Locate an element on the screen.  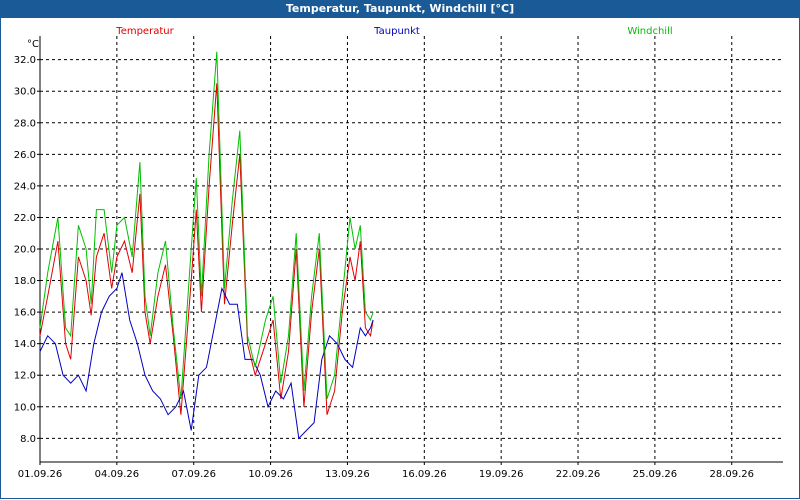
x-tick-label: 19.09.26 is located at coordinates (501, 474).